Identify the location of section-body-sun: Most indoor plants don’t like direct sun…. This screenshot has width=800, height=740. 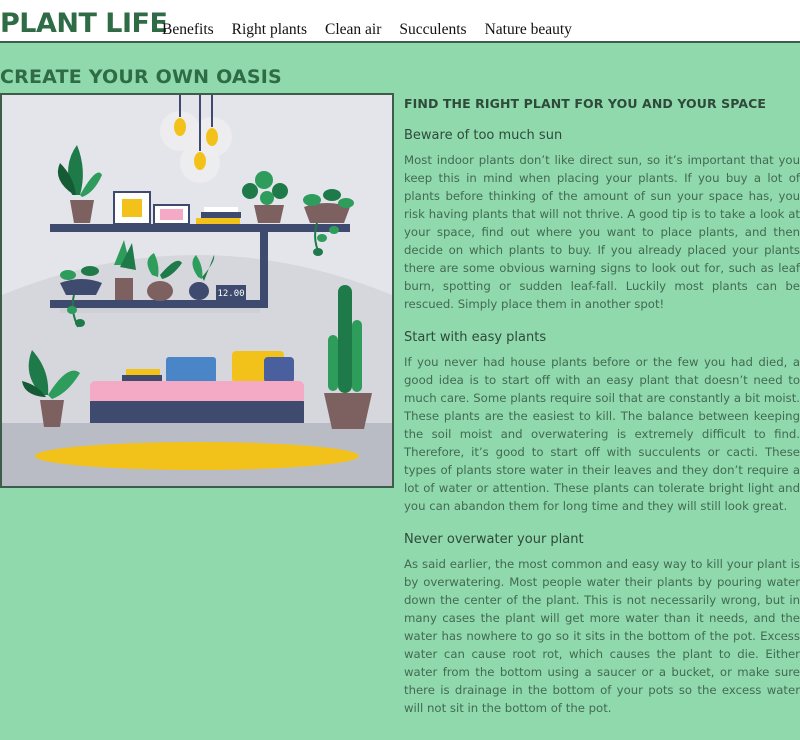
(602, 232).